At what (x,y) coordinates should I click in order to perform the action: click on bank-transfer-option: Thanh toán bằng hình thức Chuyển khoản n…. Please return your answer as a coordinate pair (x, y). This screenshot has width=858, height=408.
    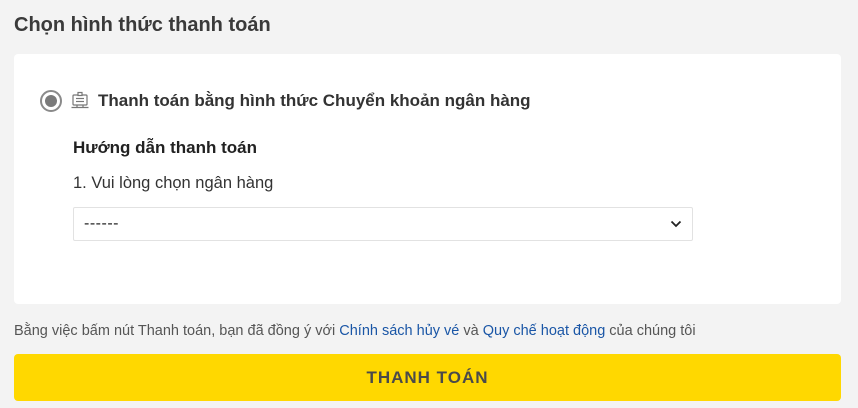
    Looking at the image, I should click on (285, 101).